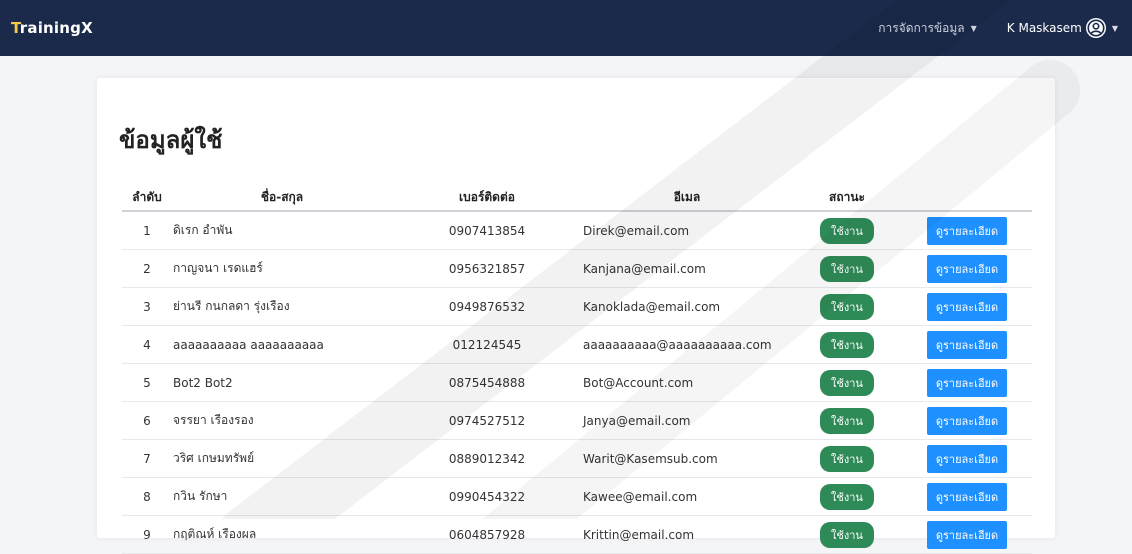 Image resolution: width=1132 pixels, height=554 pixels. Describe the element at coordinates (147, 306) in the screenshot. I see `row-number: 3` at that location.